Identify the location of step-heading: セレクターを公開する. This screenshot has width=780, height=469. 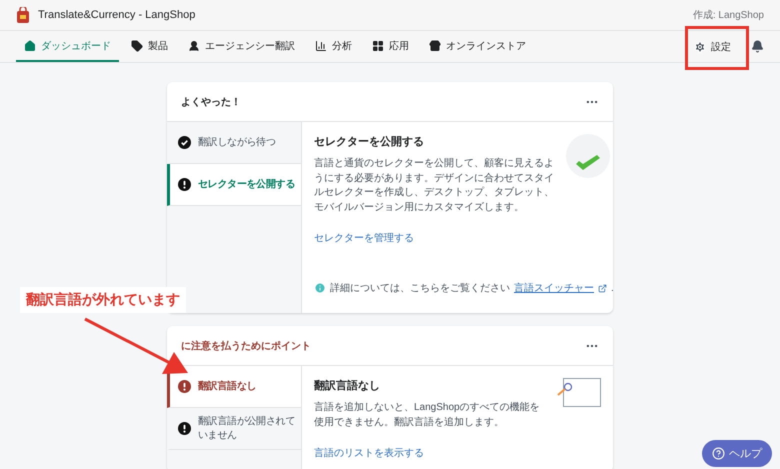
(369, 142).